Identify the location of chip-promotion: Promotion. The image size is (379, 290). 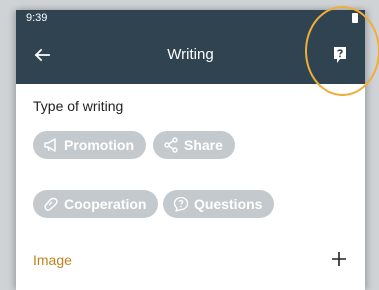
(89, 145).